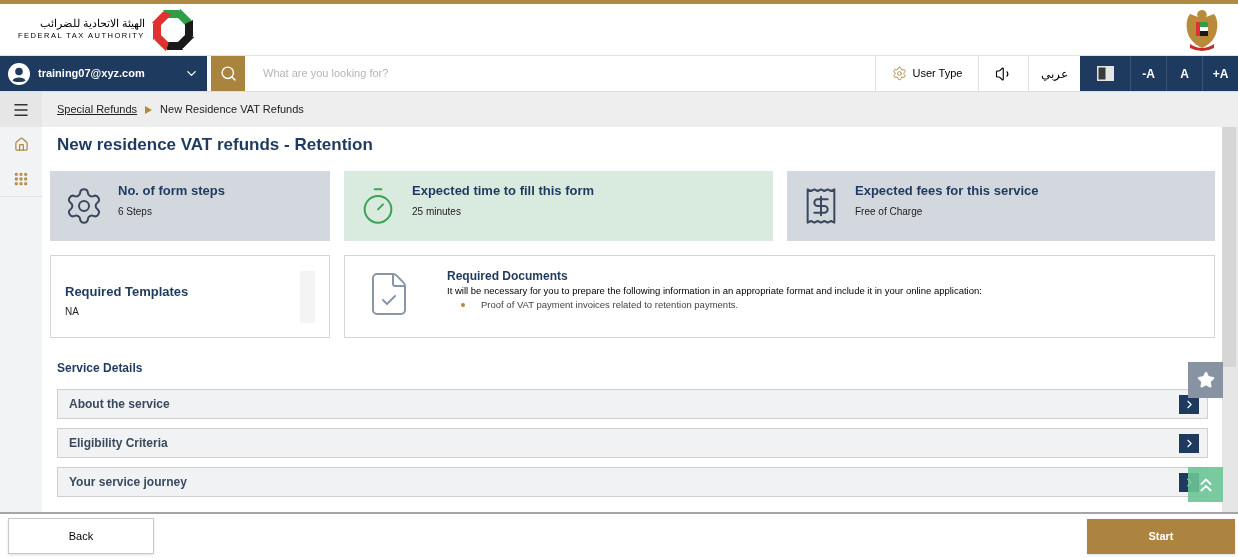  What do you see at coordinates (437, 211) in the screenshot?
I see `card-value: 25 minutes` at bounding box center [437, 211].